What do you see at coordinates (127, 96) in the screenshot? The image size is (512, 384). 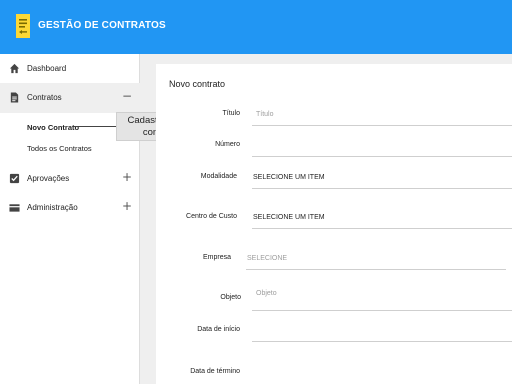 I see `collapse-icon: −` at bounding box center [127, 96].